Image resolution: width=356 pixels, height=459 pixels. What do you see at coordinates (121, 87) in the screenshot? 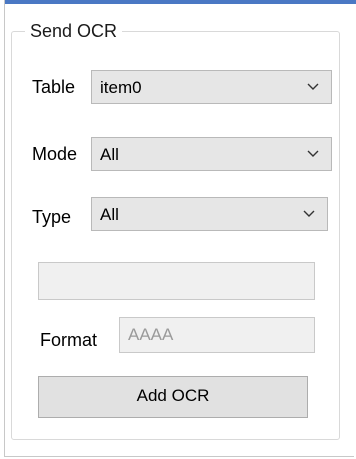
I see `table-select-value: item0` at bounding box center [121, 87].